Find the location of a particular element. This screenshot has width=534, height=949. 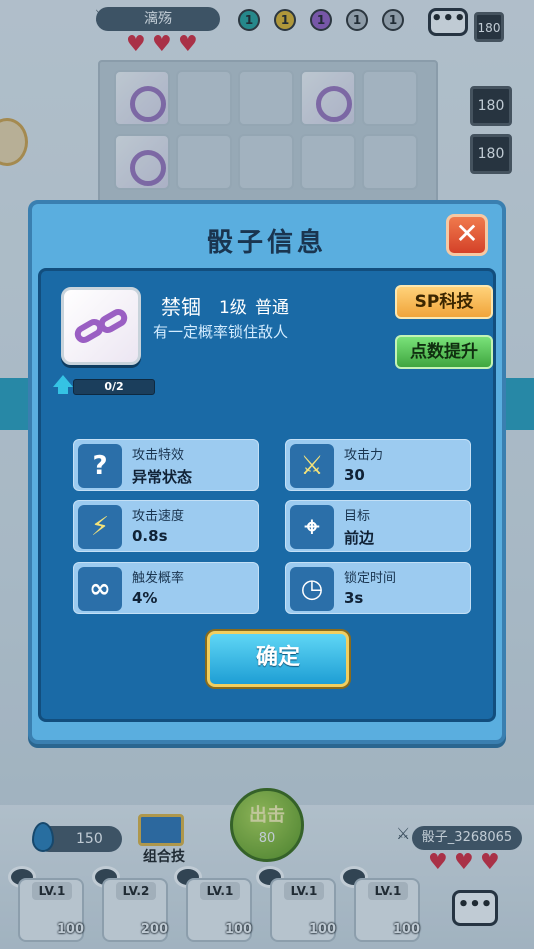

point-upgrade-button: 点数提升 is located at coordinates (444, 352).